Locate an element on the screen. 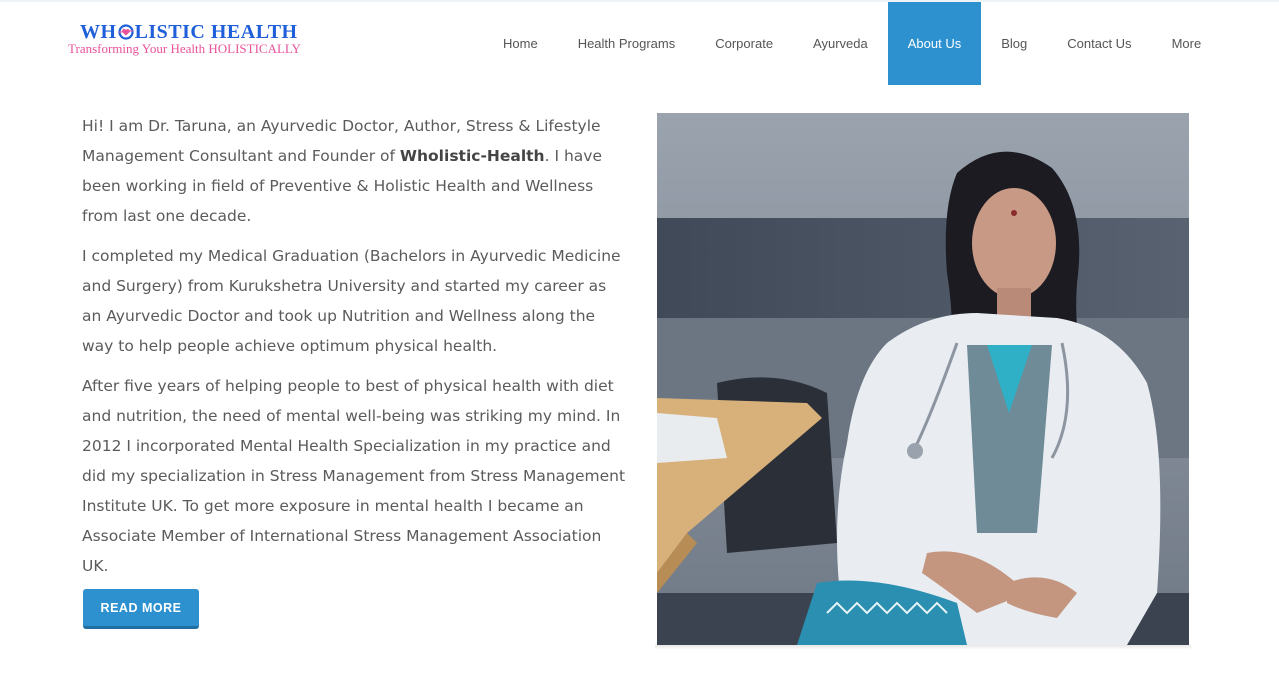  brand-name-bold: Wholistic-Health is located at coordinates (472, 156).